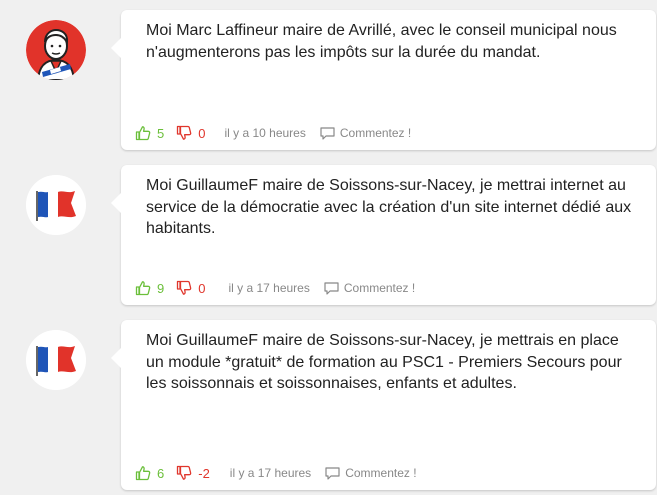  I want to click on dislike-count: -2, so click(204, 473).